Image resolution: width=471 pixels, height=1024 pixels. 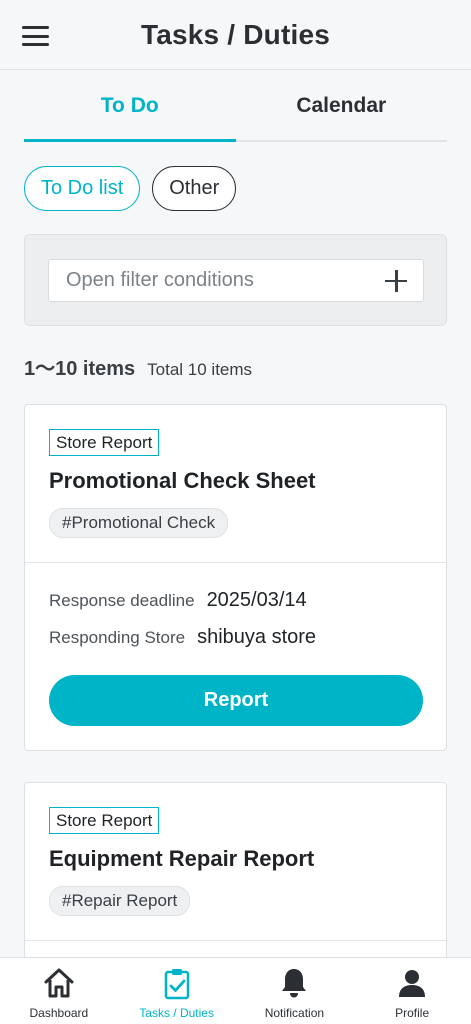 I want to click on tab-bar: To Do Calendar, so click(x=235, y=107).